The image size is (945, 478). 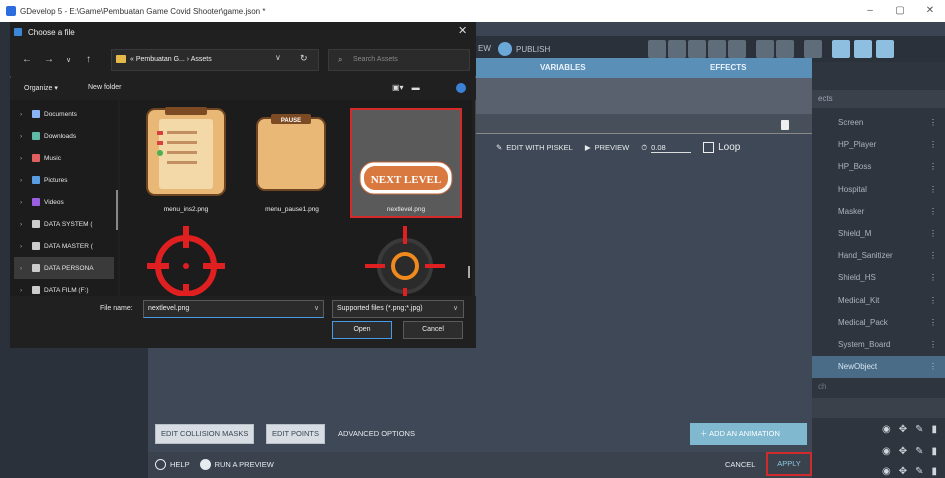 What do you see at coordinates (728, 67) in the screenshot?
I see `tab-effects: EFFECTS` at bounding box center [728, 67].